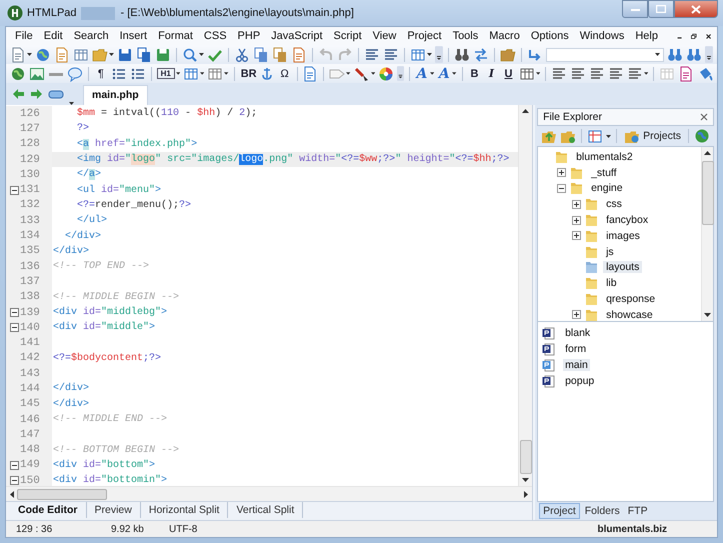  Describe the element at coordinates (614, 204) in the screenshot. I see `folder-item: css` at that location.